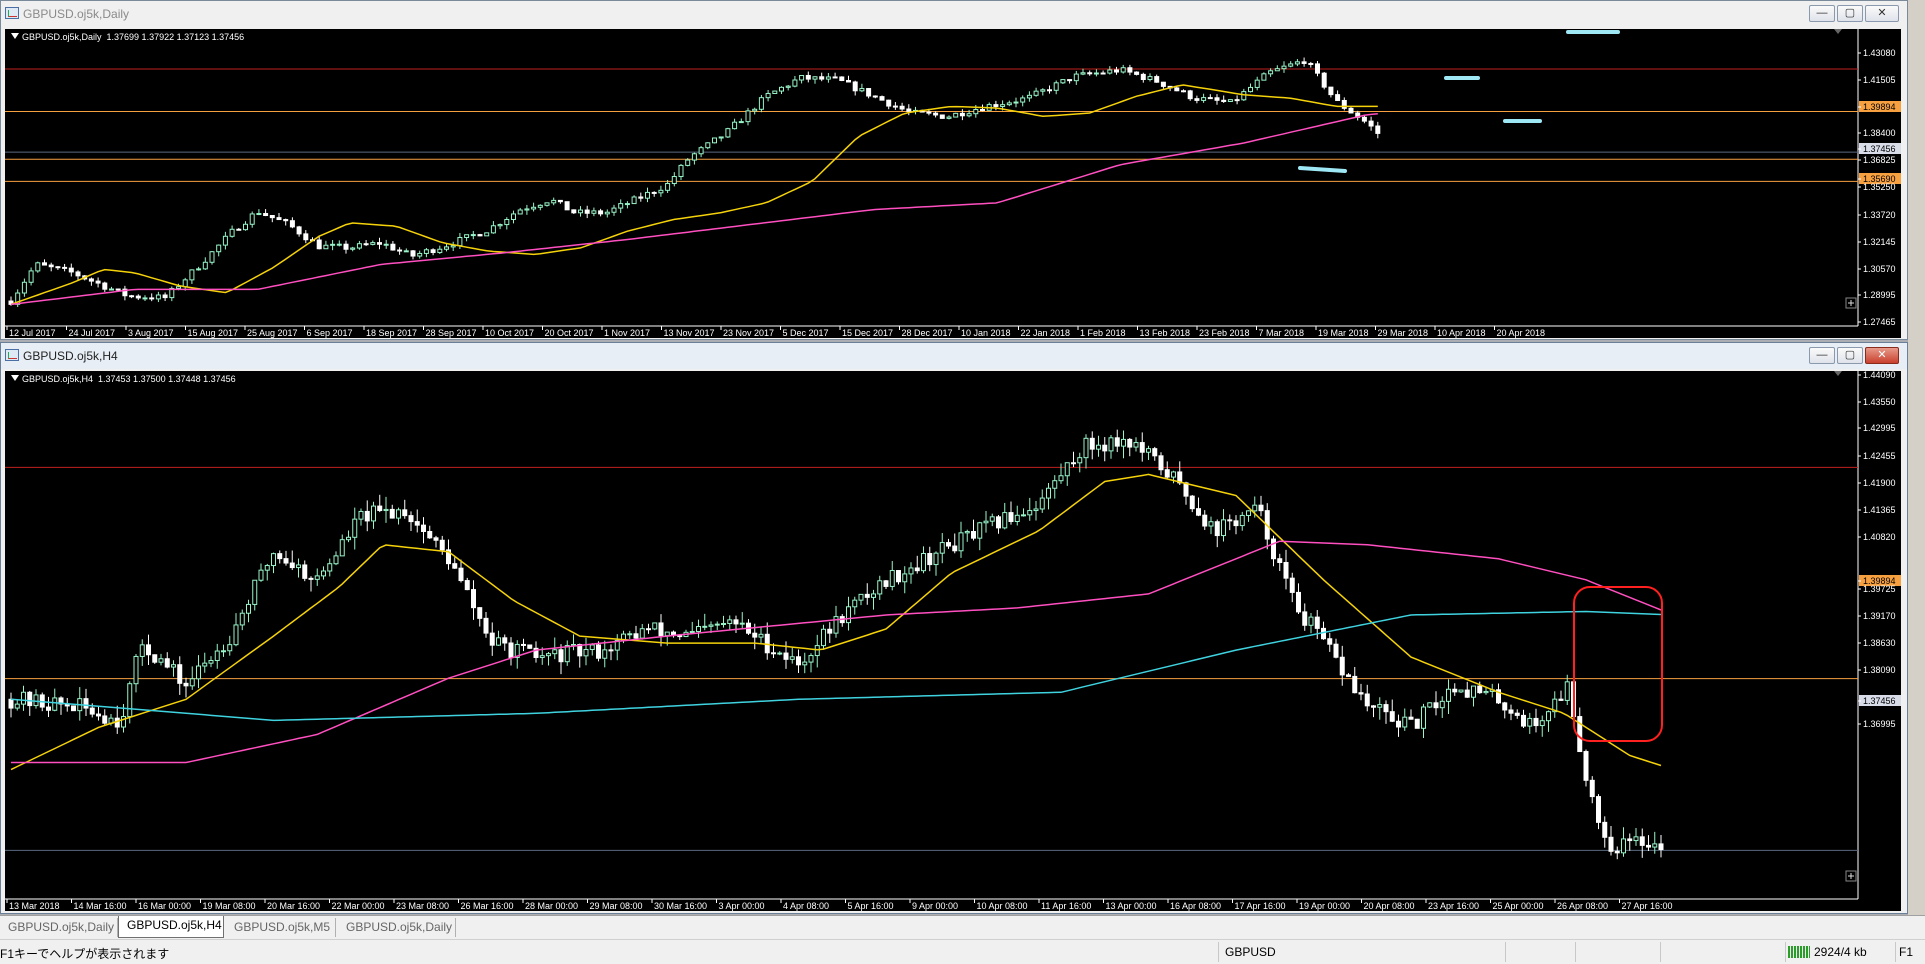 The image size is (1925, 964). I want to click on window-titlebar: GBPUSD.oj5k,Daily — ▢ ✕, so click(954, 14).